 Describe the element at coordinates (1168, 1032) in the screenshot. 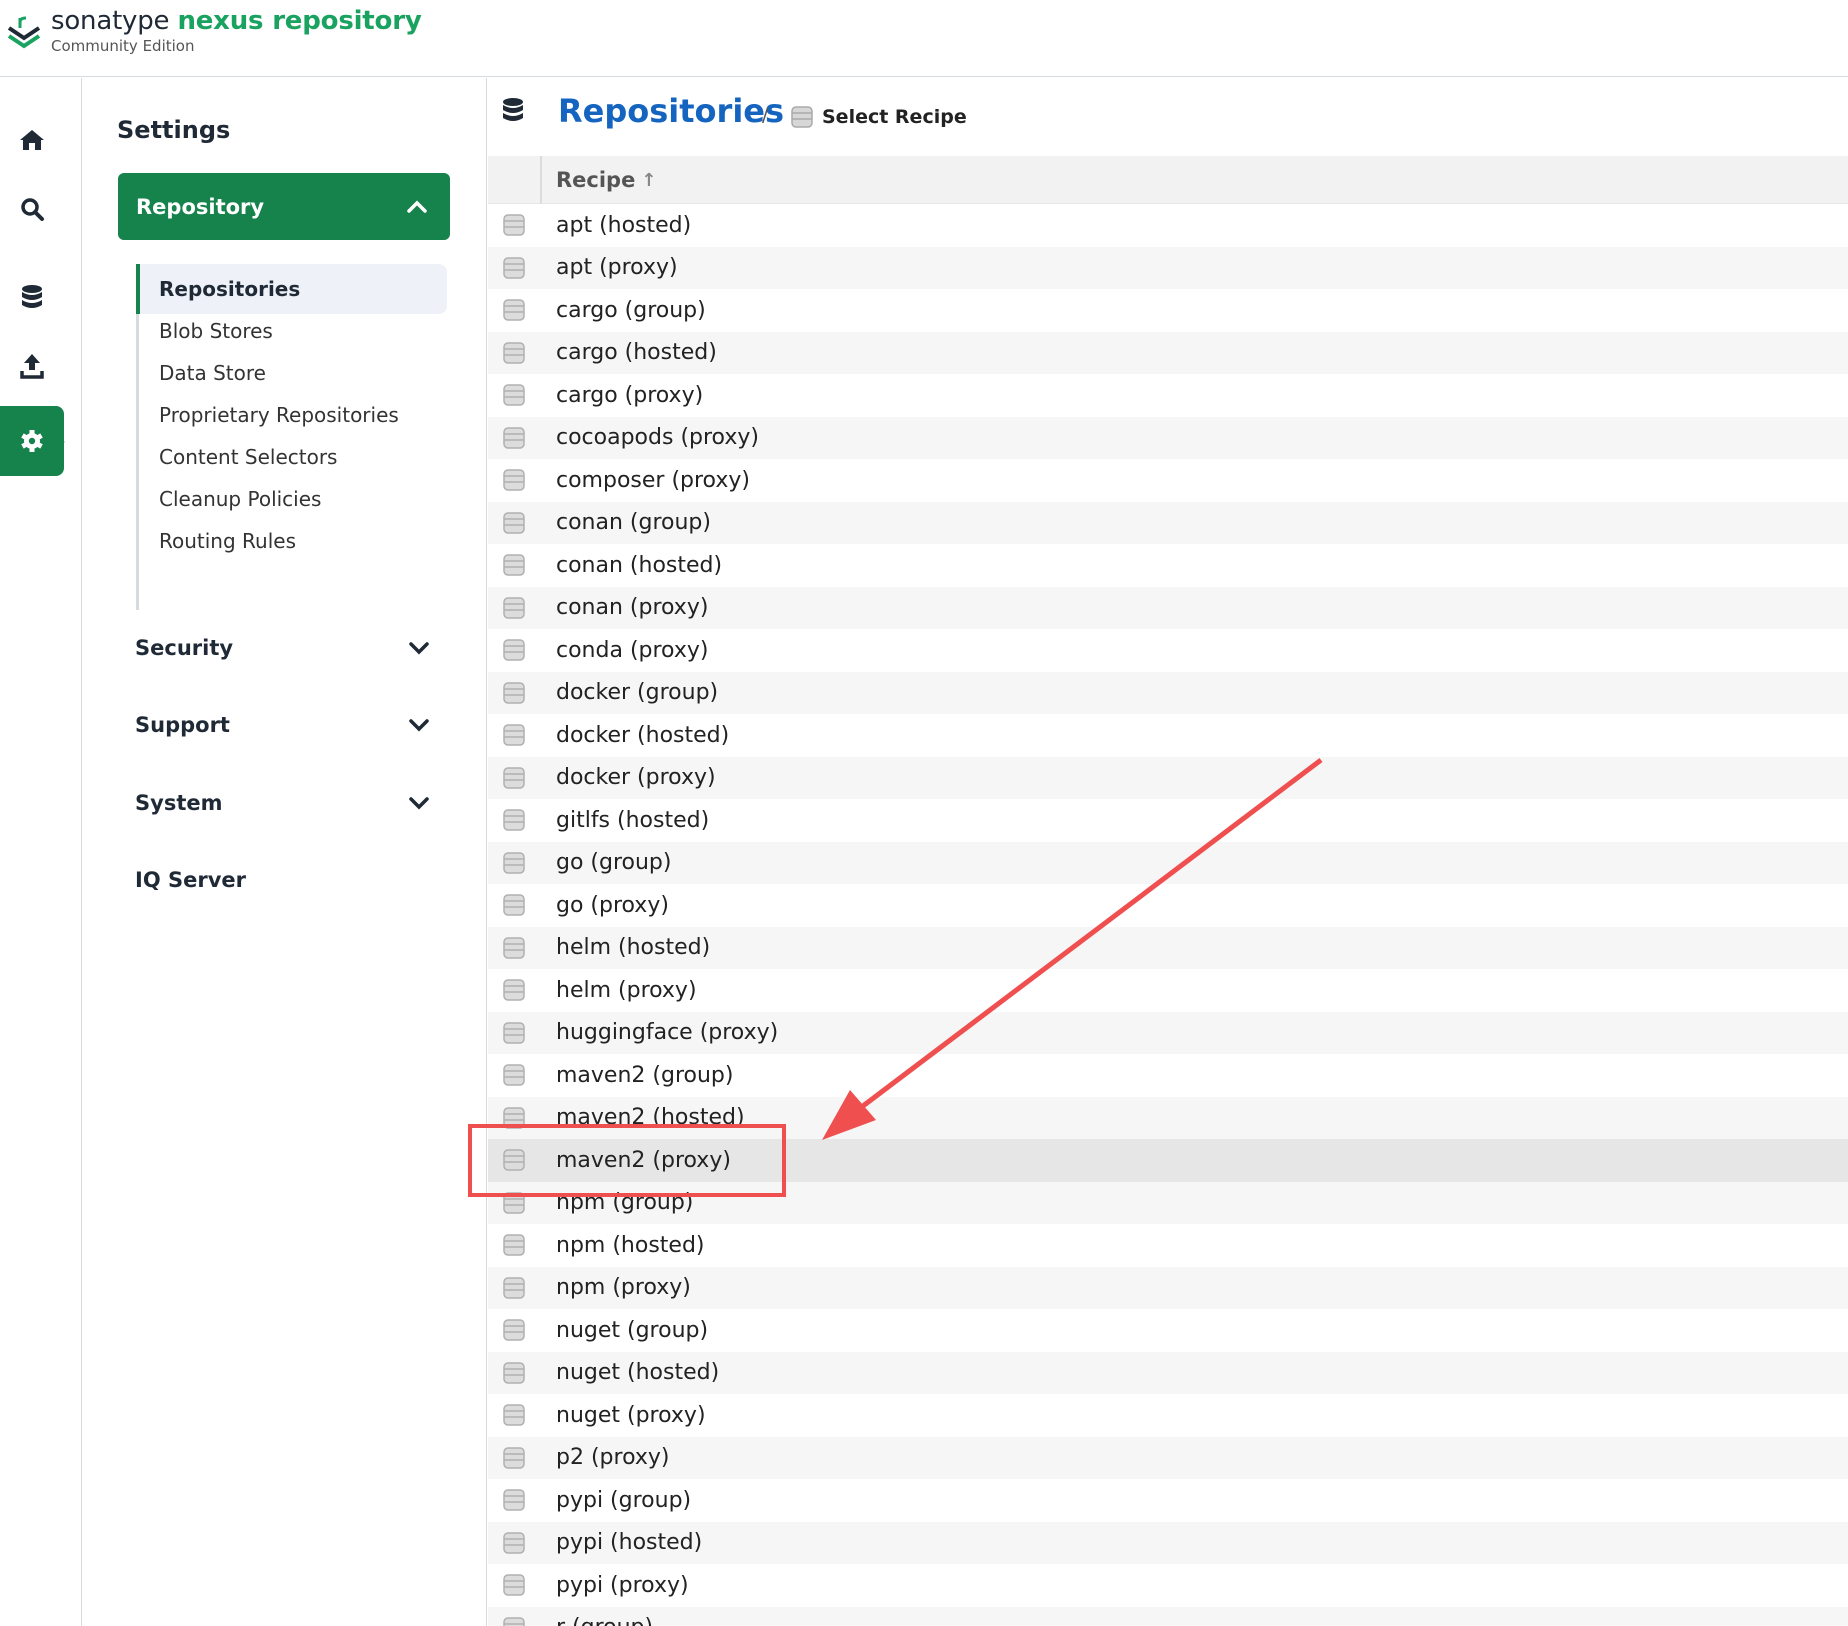

I see `table-row: huggingface (proxy)` at that location.